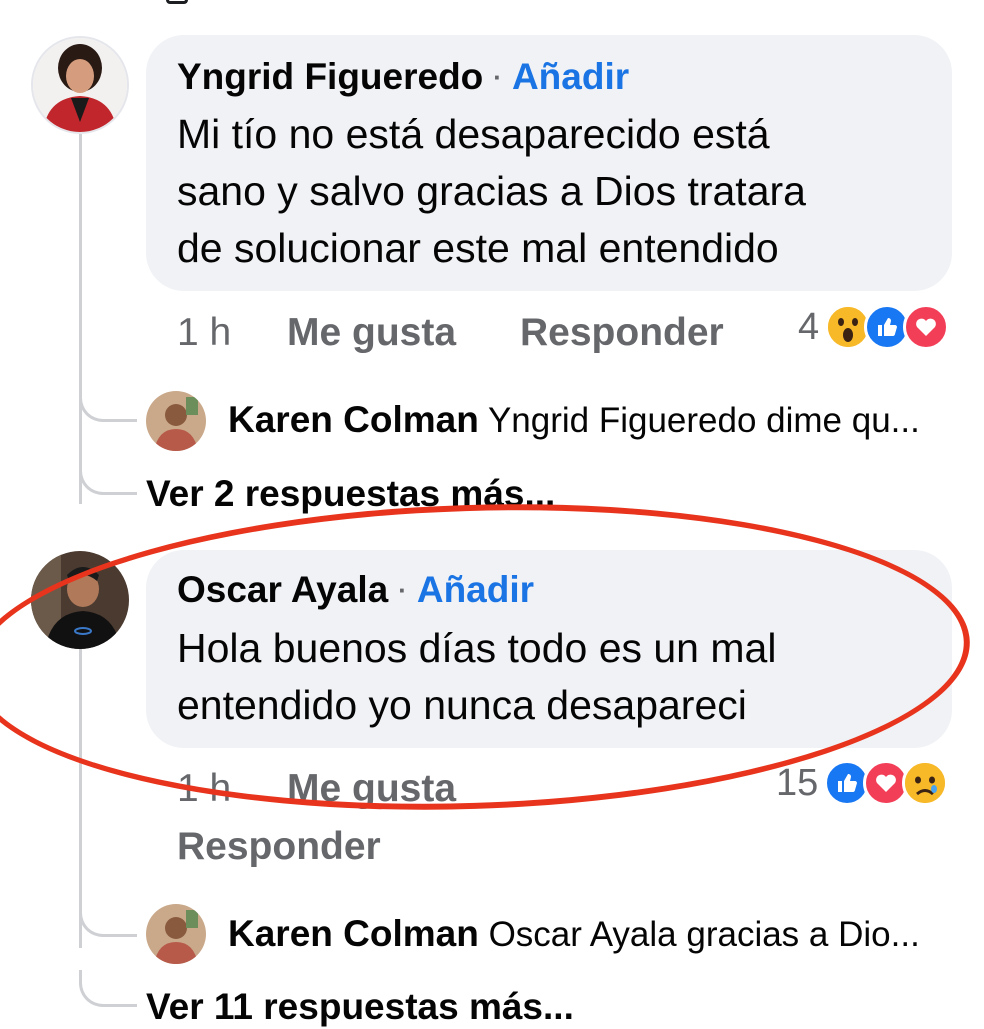 The width and height of the screenshot is (984, 1029). Describe the element at coordinates (282, 590) in the screenshot. I see `comment-author: Oscar Ayala` at that location.